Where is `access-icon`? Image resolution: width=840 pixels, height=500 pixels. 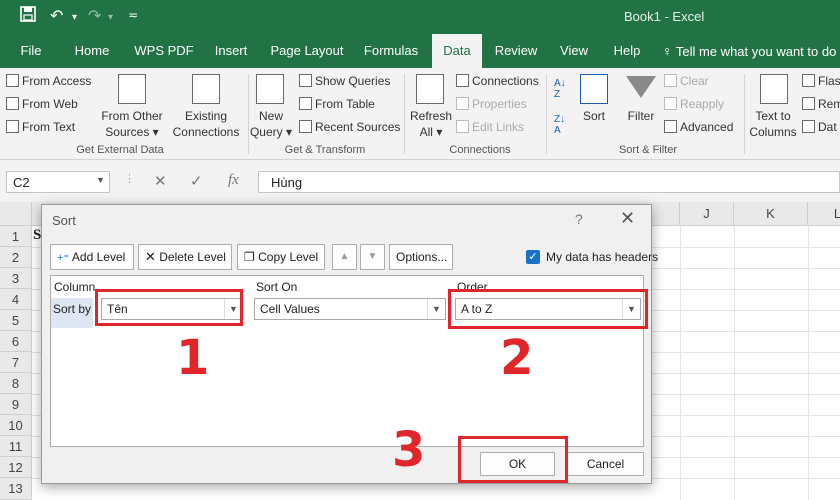
access-icon is located at coordinates (12, 80).